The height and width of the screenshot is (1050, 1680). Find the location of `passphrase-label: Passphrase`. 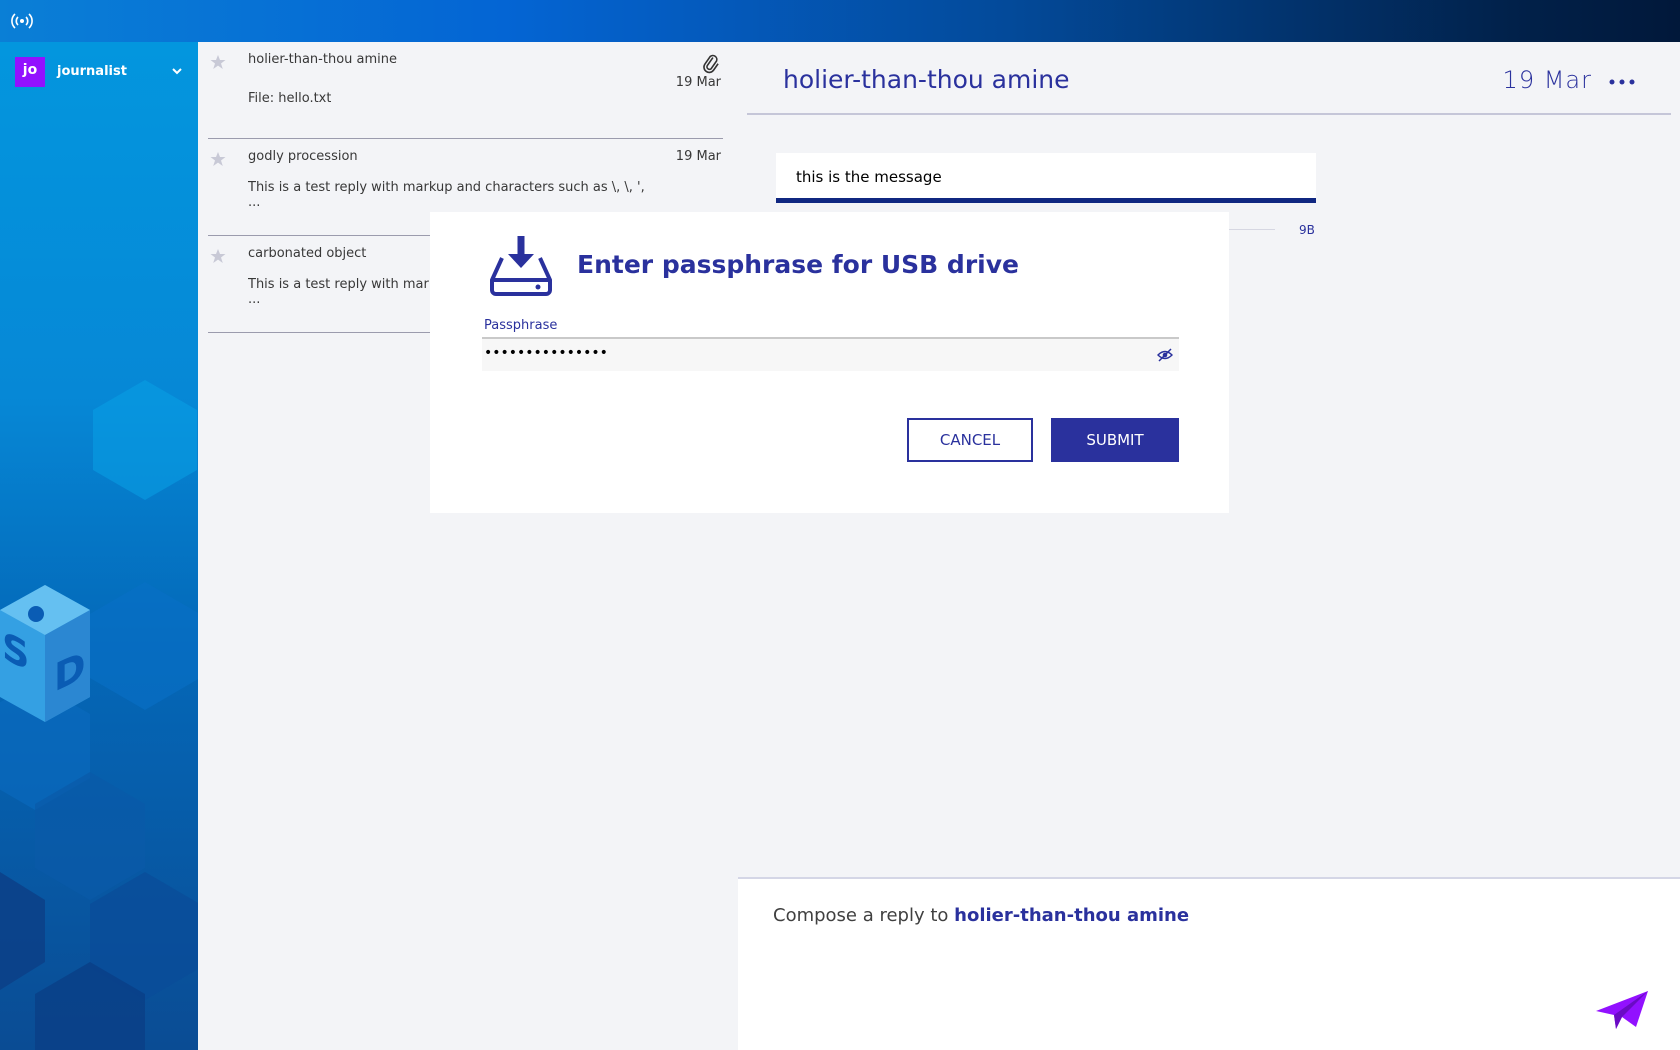

passphrase-label: Passphrase is located at coordinates (521, 325).